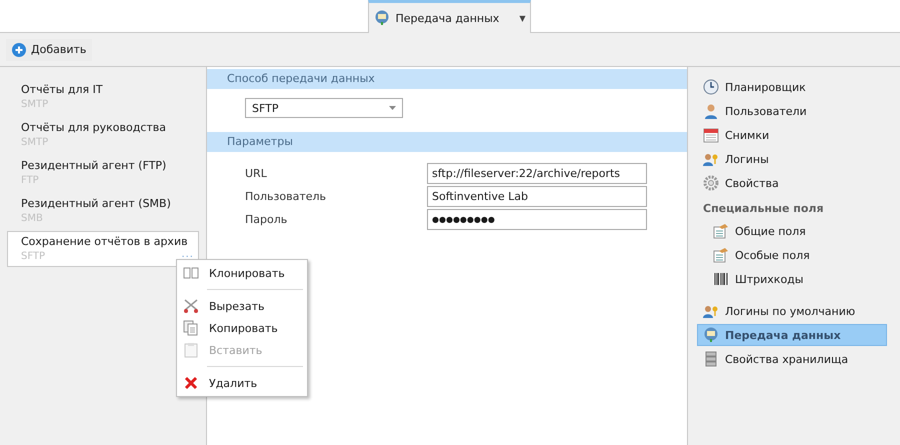 The height and width of the screenshot is (445, 900). Describe the element at coordinates (792, 335) in the screenshot. I see `nav-item: Передача данных` at that location.